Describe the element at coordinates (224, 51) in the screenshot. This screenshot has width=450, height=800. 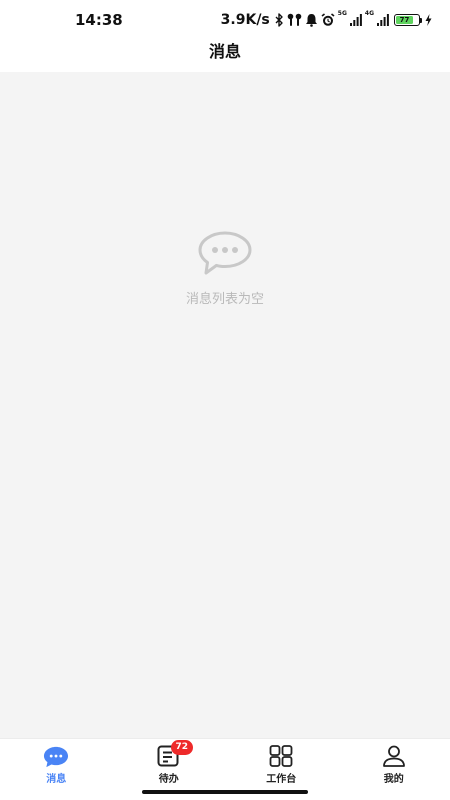
I see `page-title: 消息` at that location.